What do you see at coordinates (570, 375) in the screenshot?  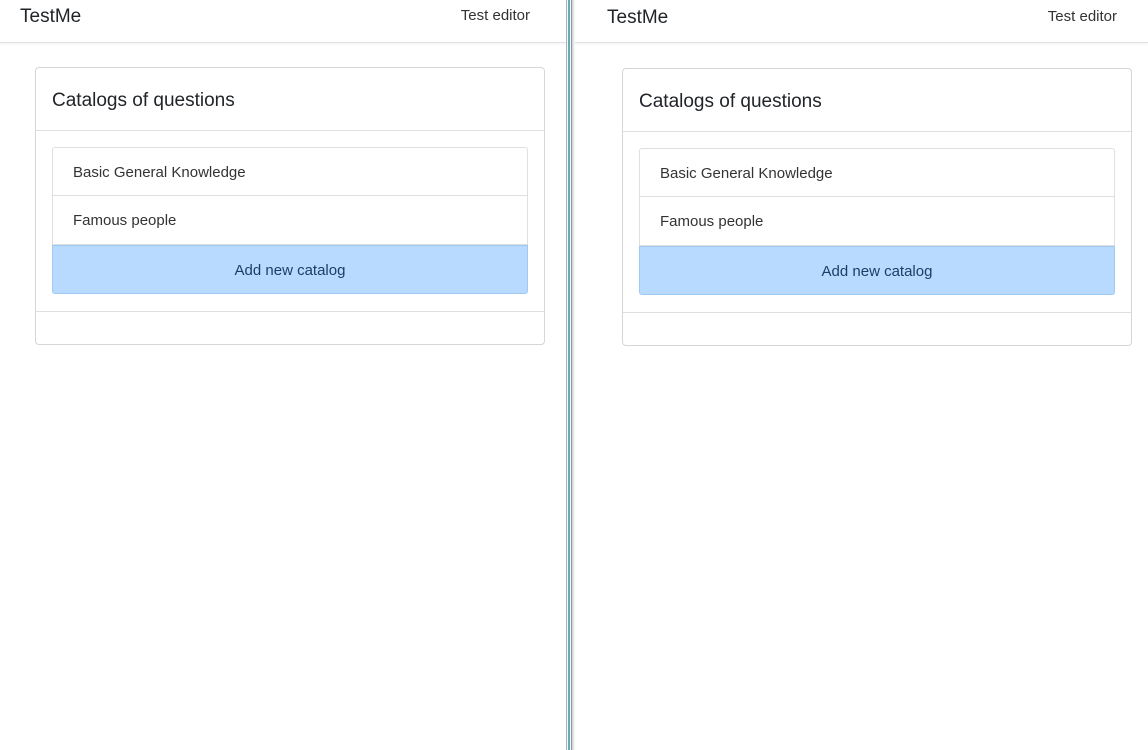 I see `split-divider` at bounding box center [570, 375].